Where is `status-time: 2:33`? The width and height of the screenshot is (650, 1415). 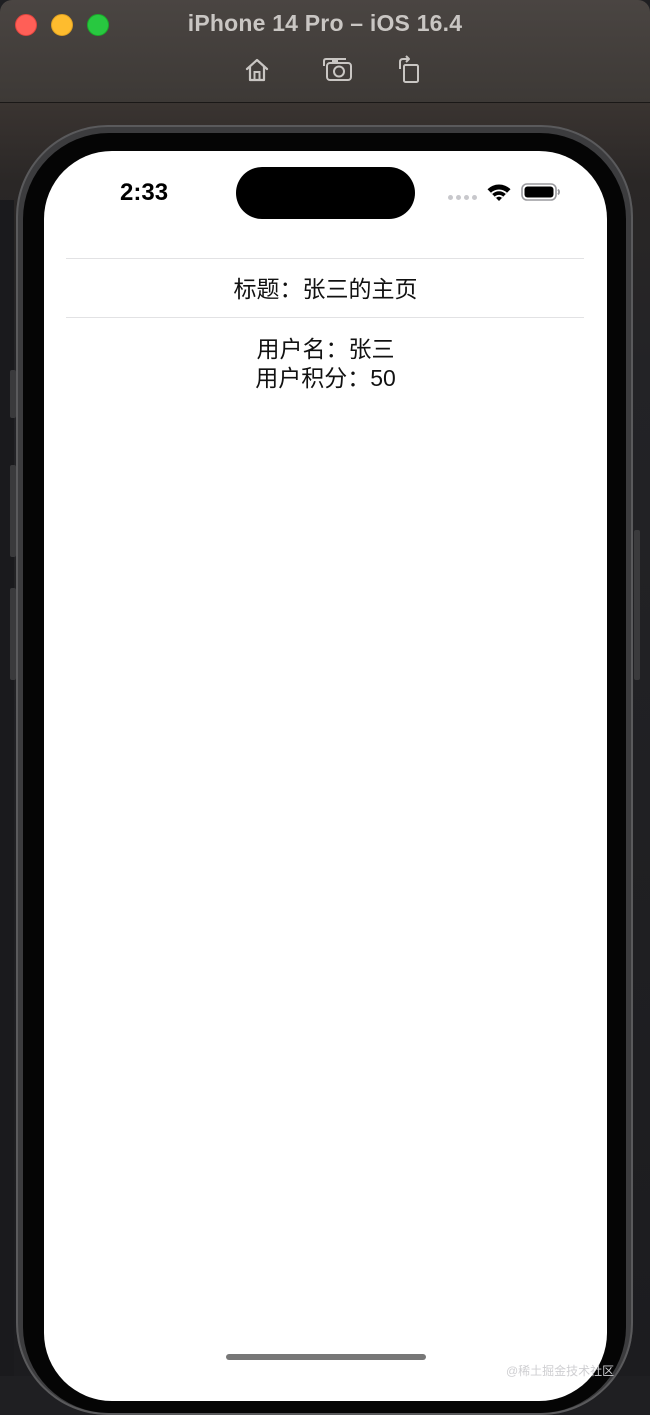 status-time: 2:33 is located at coordinates (144, 192).